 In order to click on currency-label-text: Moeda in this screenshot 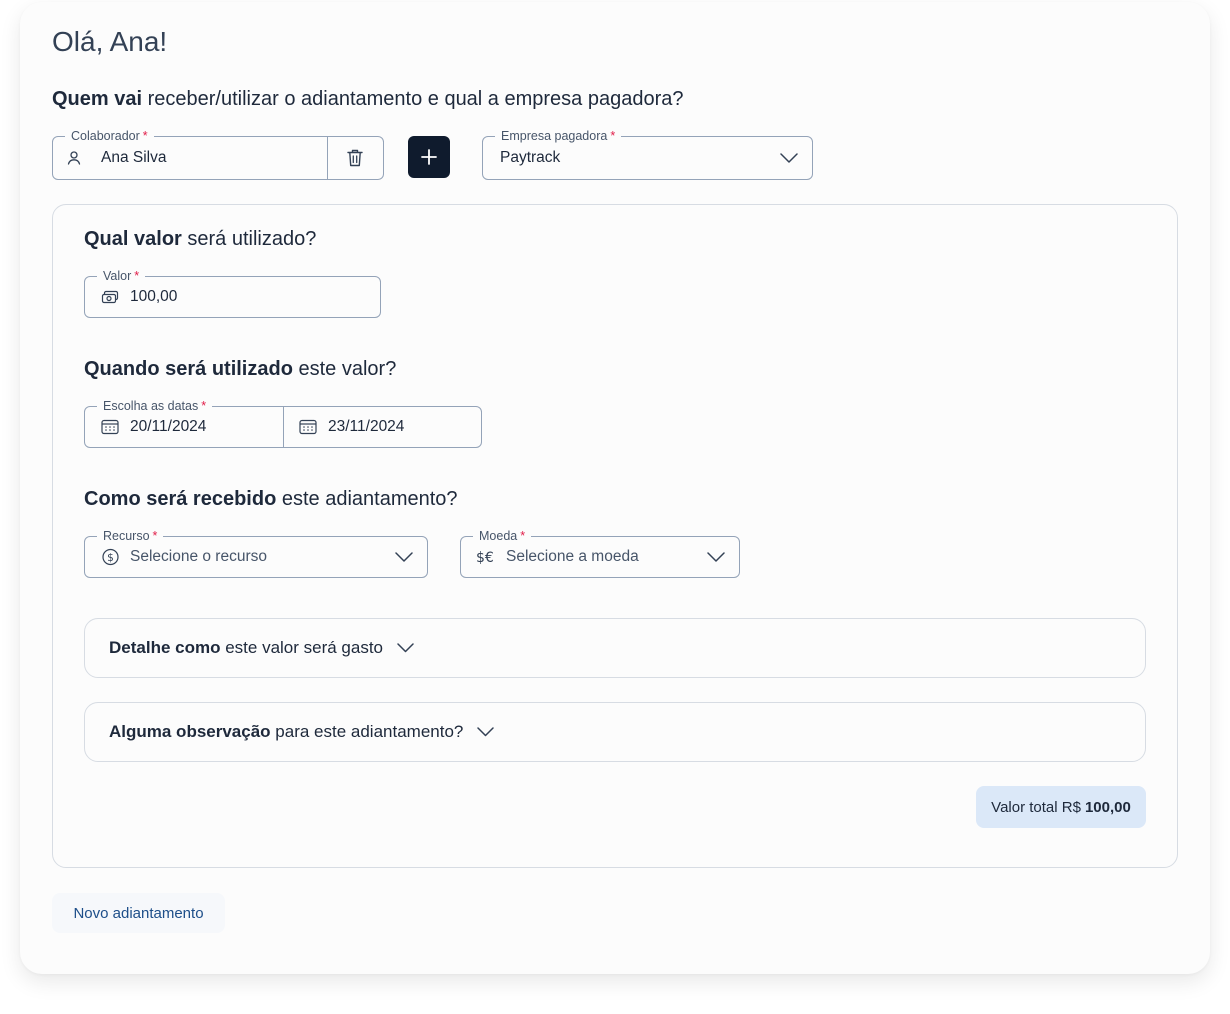, I will do `click(498, 536)`.